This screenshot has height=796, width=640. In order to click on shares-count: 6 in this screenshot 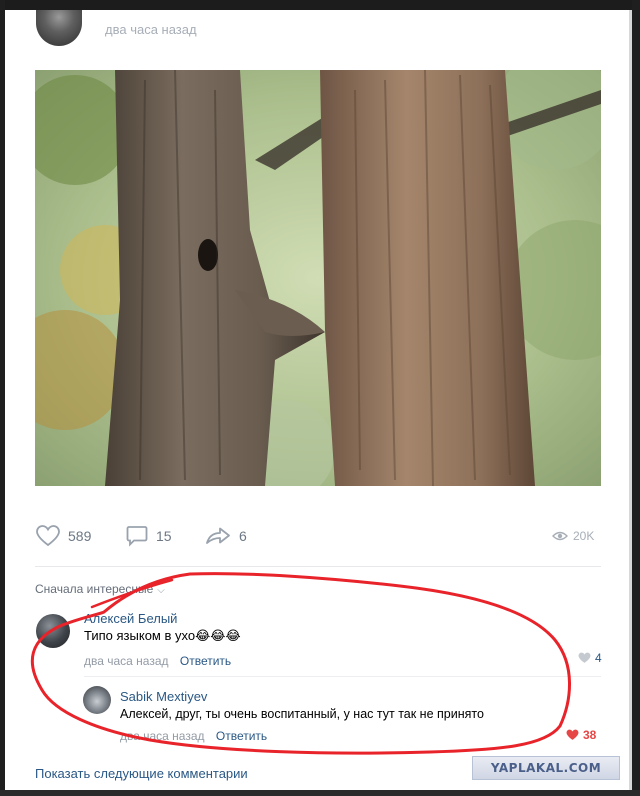, I will do `click(243, 536)`.